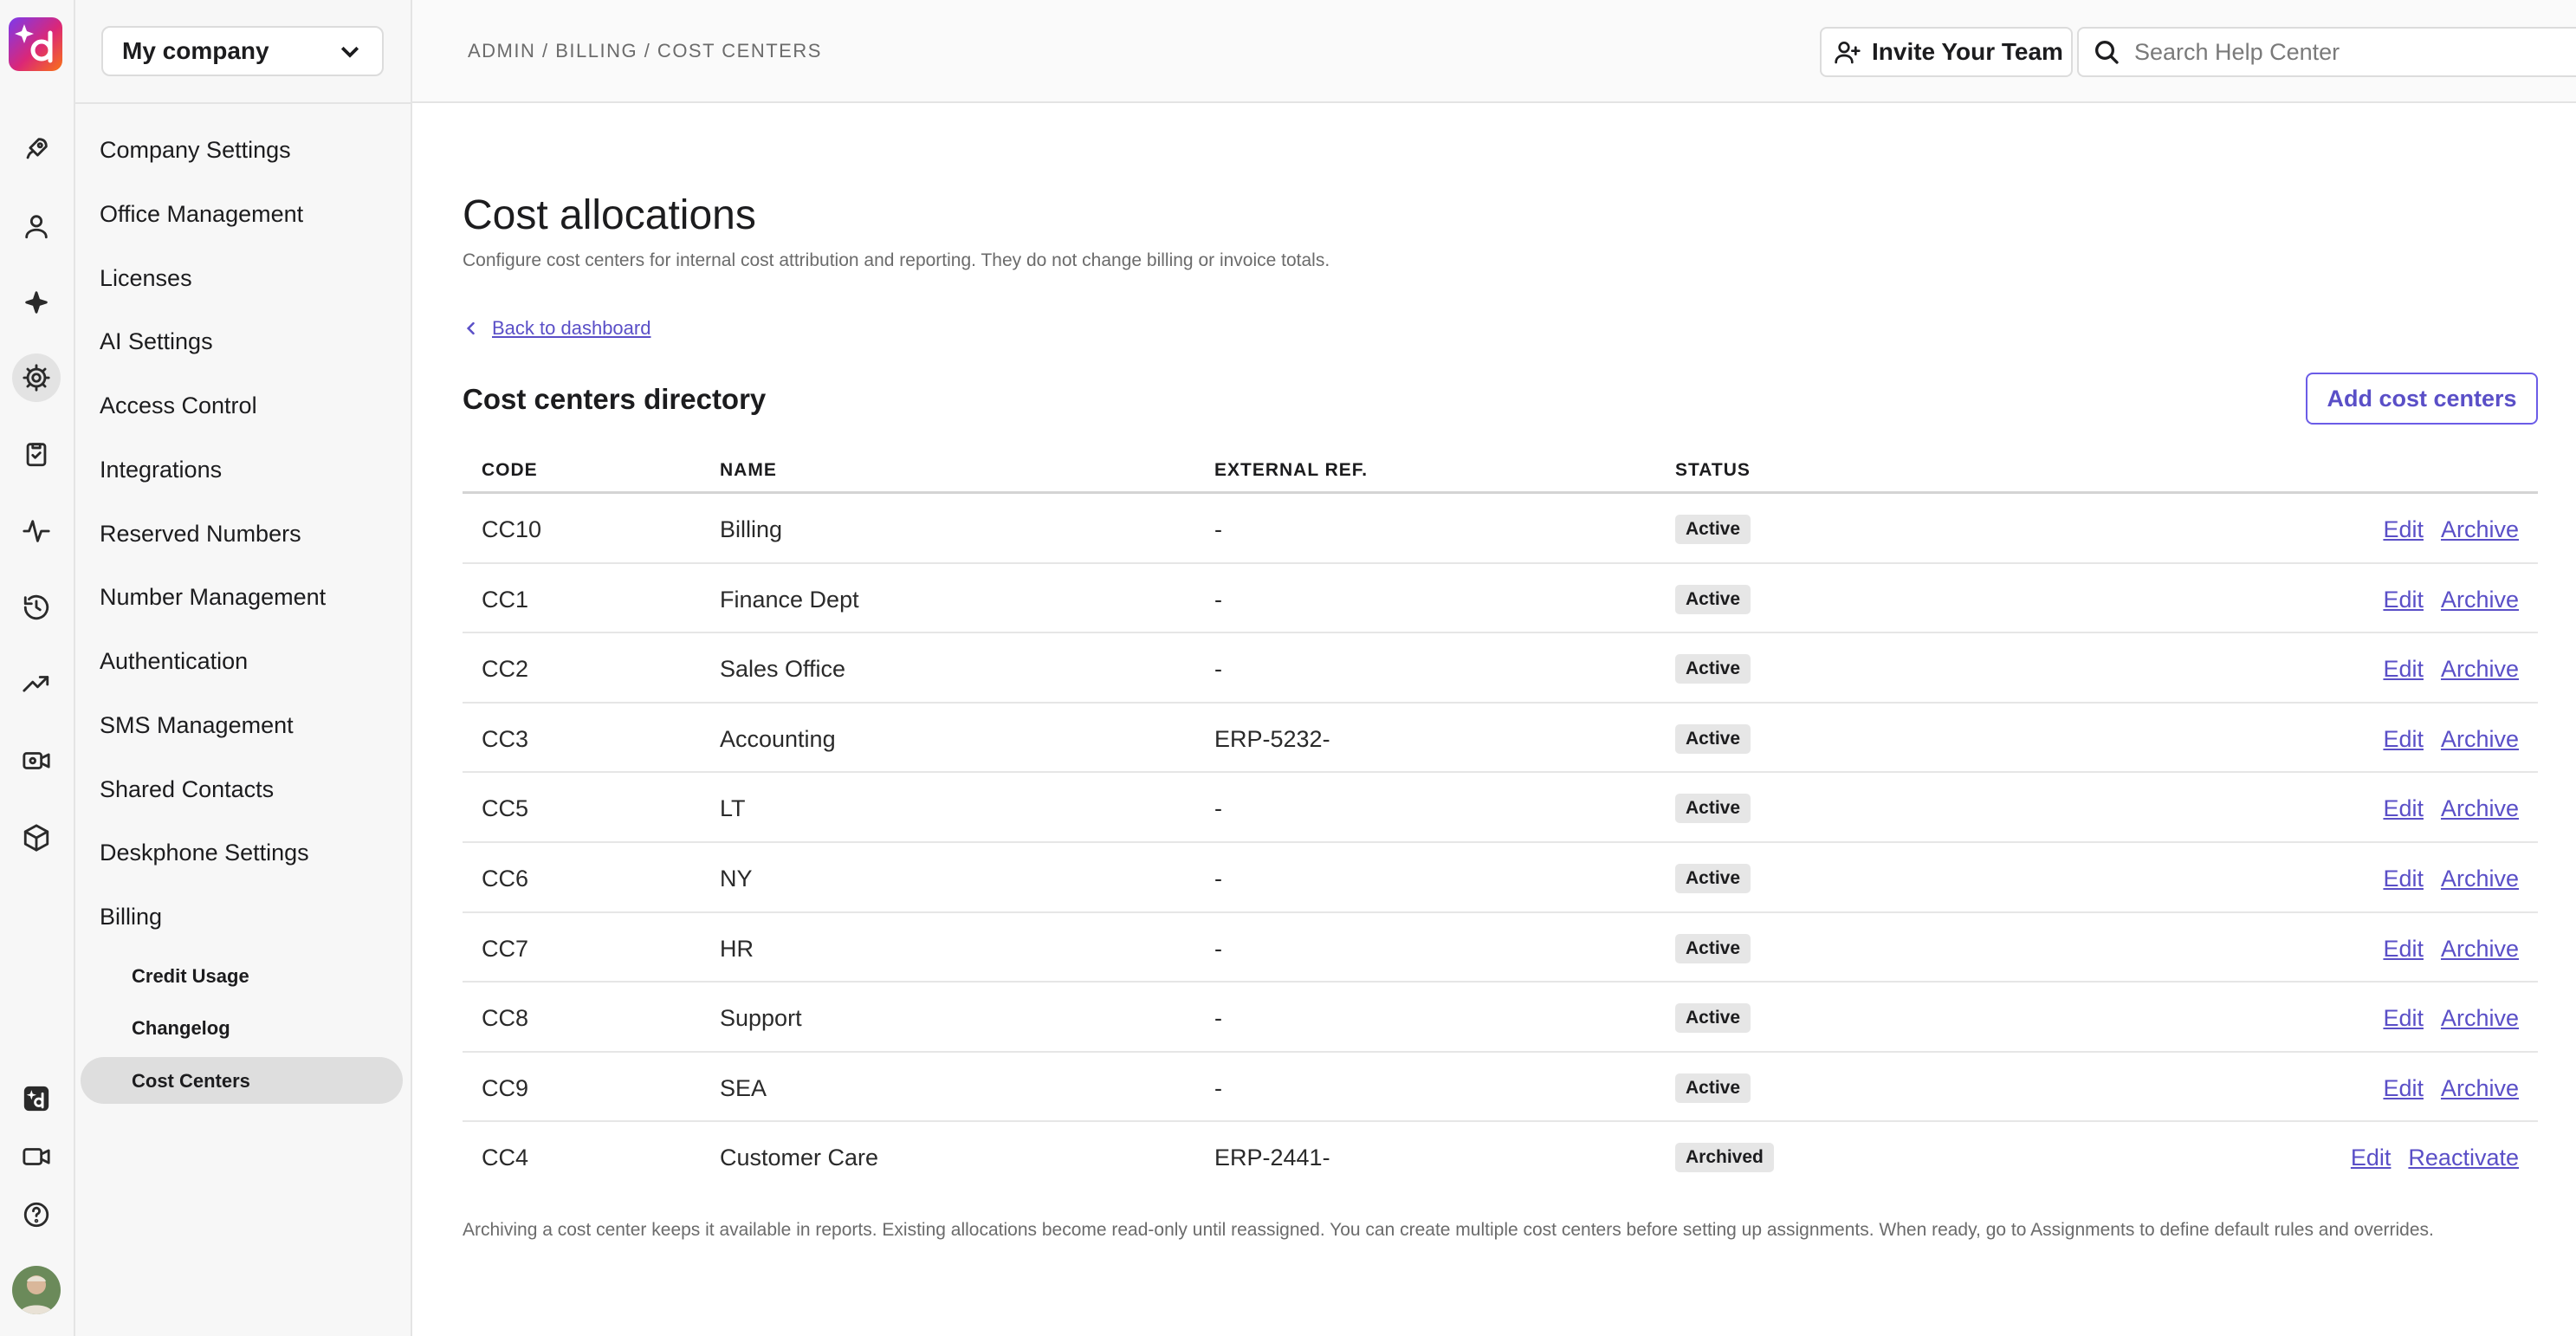 This screenshot has width=2576, height=1336. I want to click on sidebar-subitem-credit-usage: Credit Usage, so click(190, 976).